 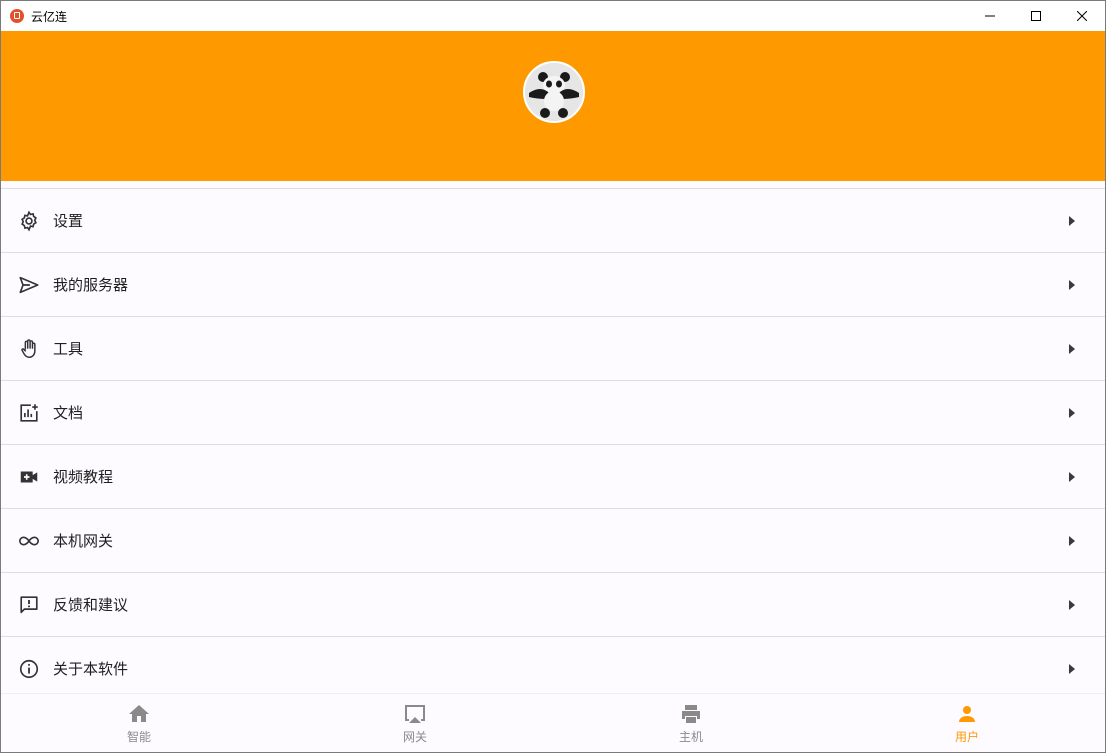 I want to click on menu-item-video-tutorials: 视频教程, so click(x=553, y=476).